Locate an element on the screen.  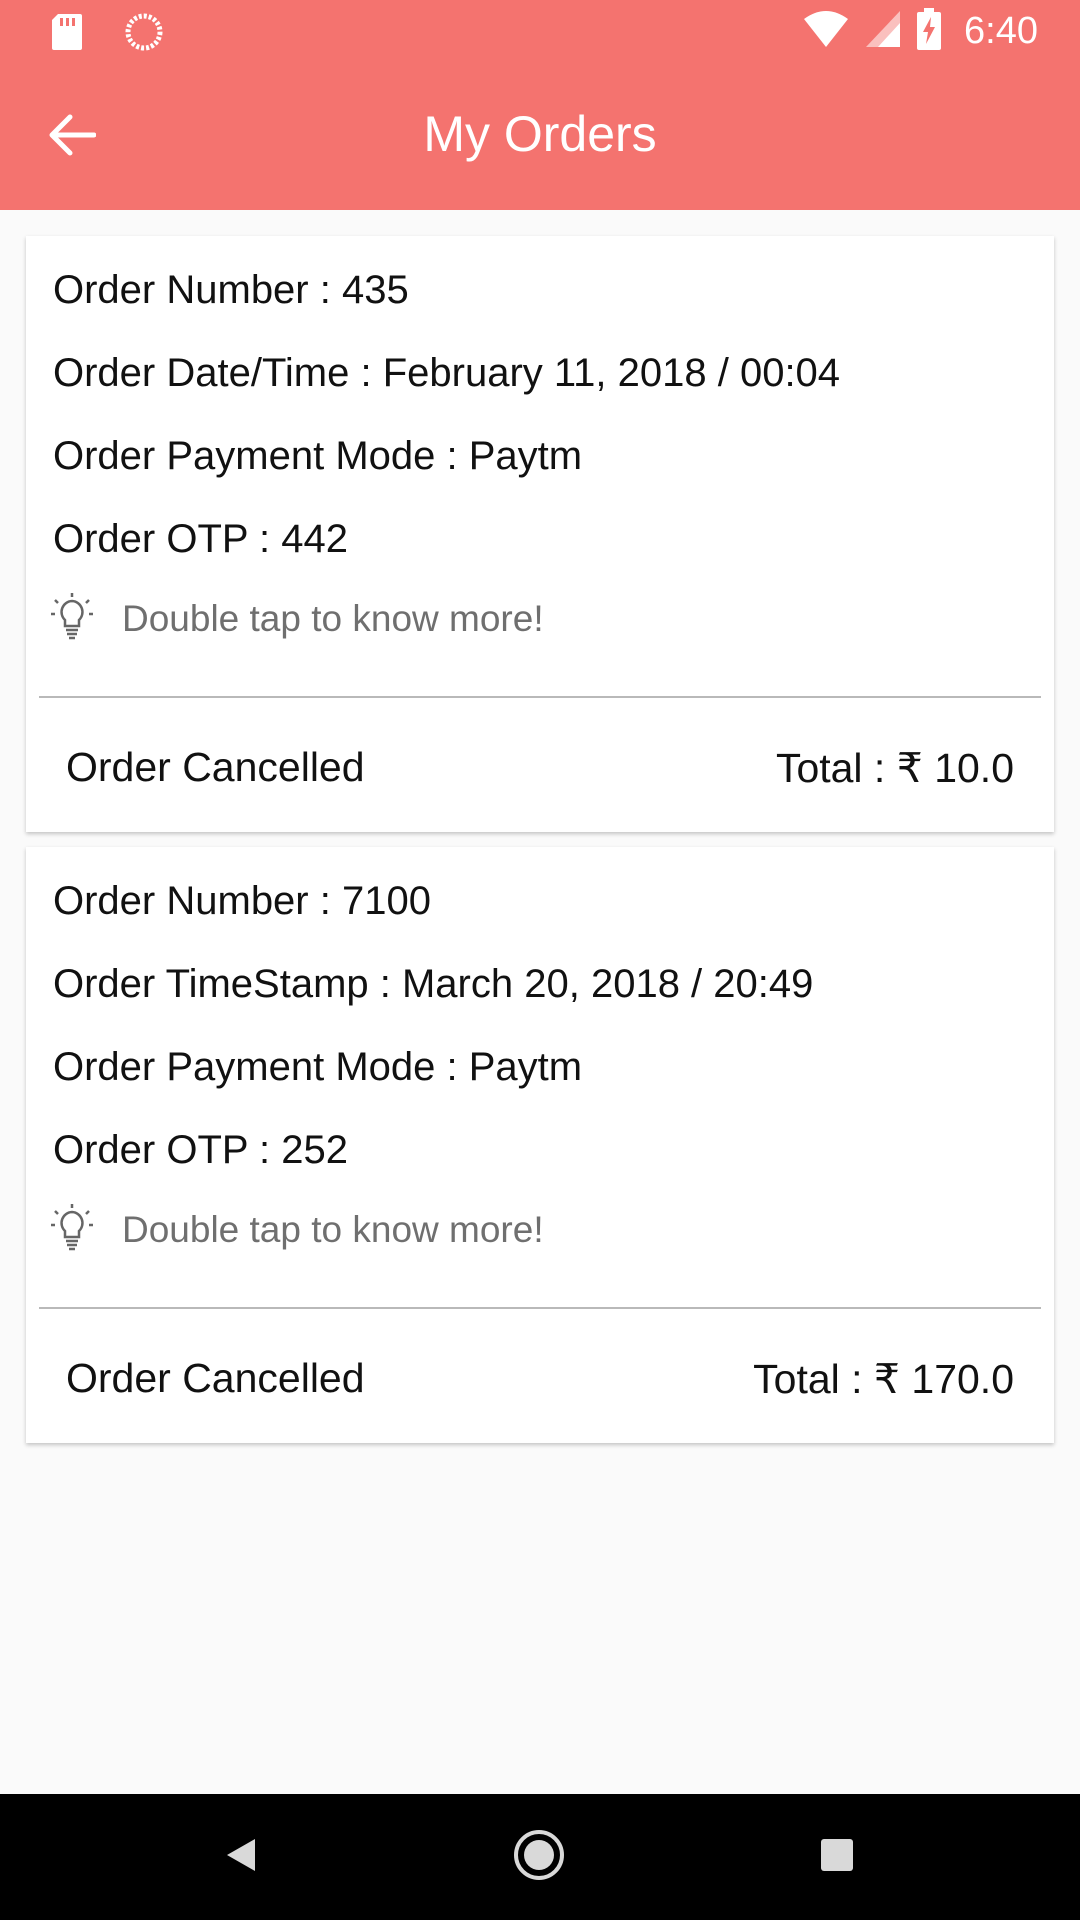
sync-icon is located at coordinates (144, 34).